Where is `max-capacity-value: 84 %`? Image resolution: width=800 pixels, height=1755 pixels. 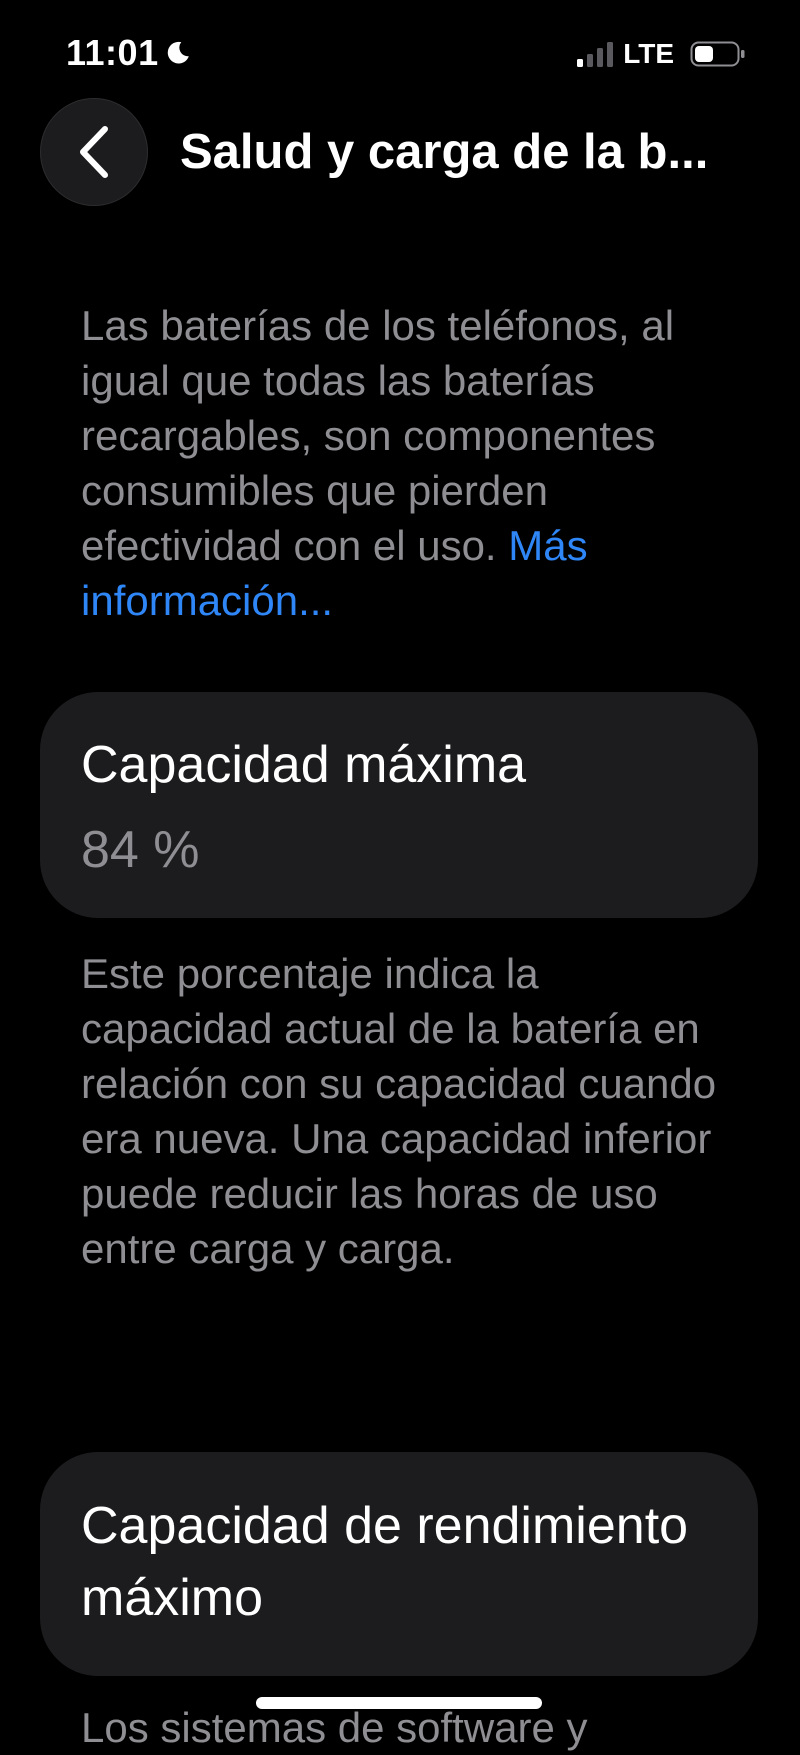
max-capacity-value: 84 % is located at coordinates (140, 850).